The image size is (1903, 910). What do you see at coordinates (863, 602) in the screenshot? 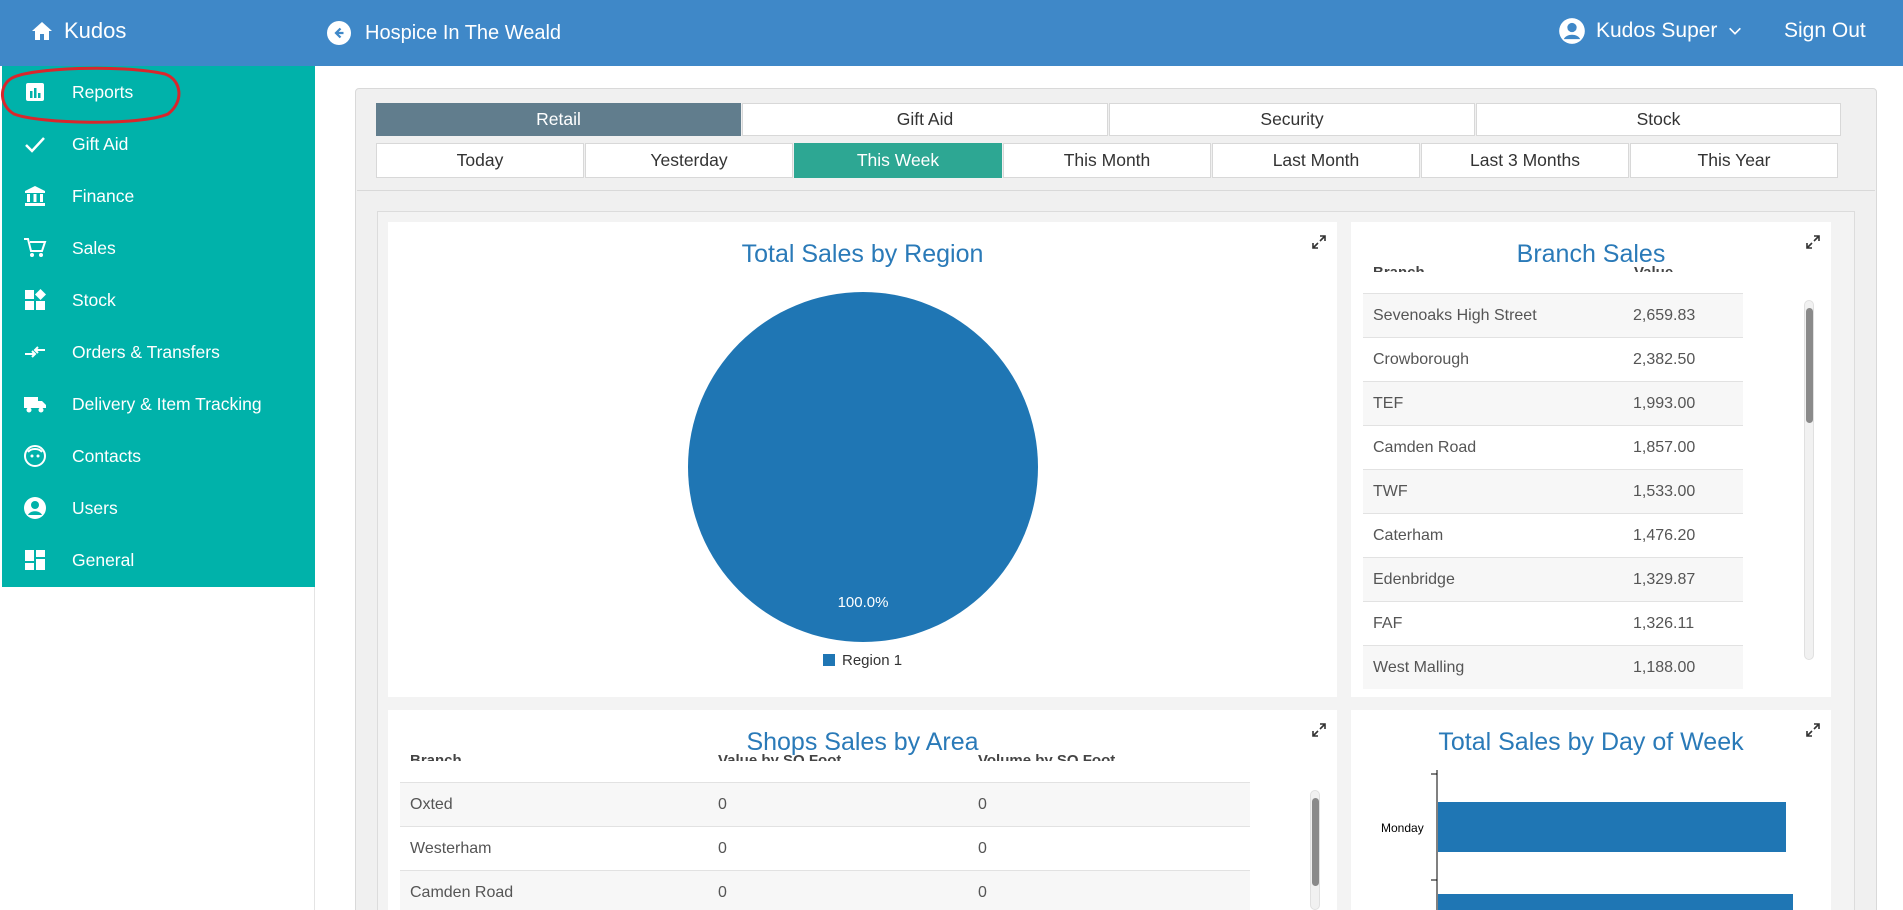
I see `pie-slice-label: 100.0%` at bounding box center [863, 602].